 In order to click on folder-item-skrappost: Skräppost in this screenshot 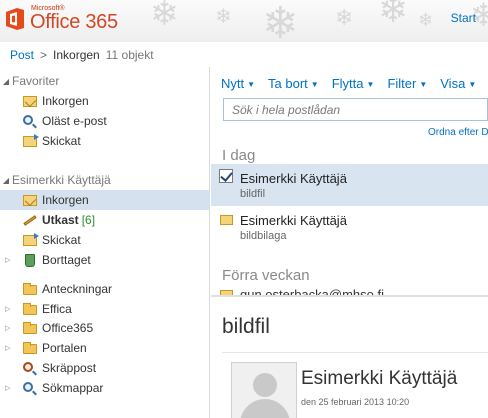, I will do `click(105, 368)`.